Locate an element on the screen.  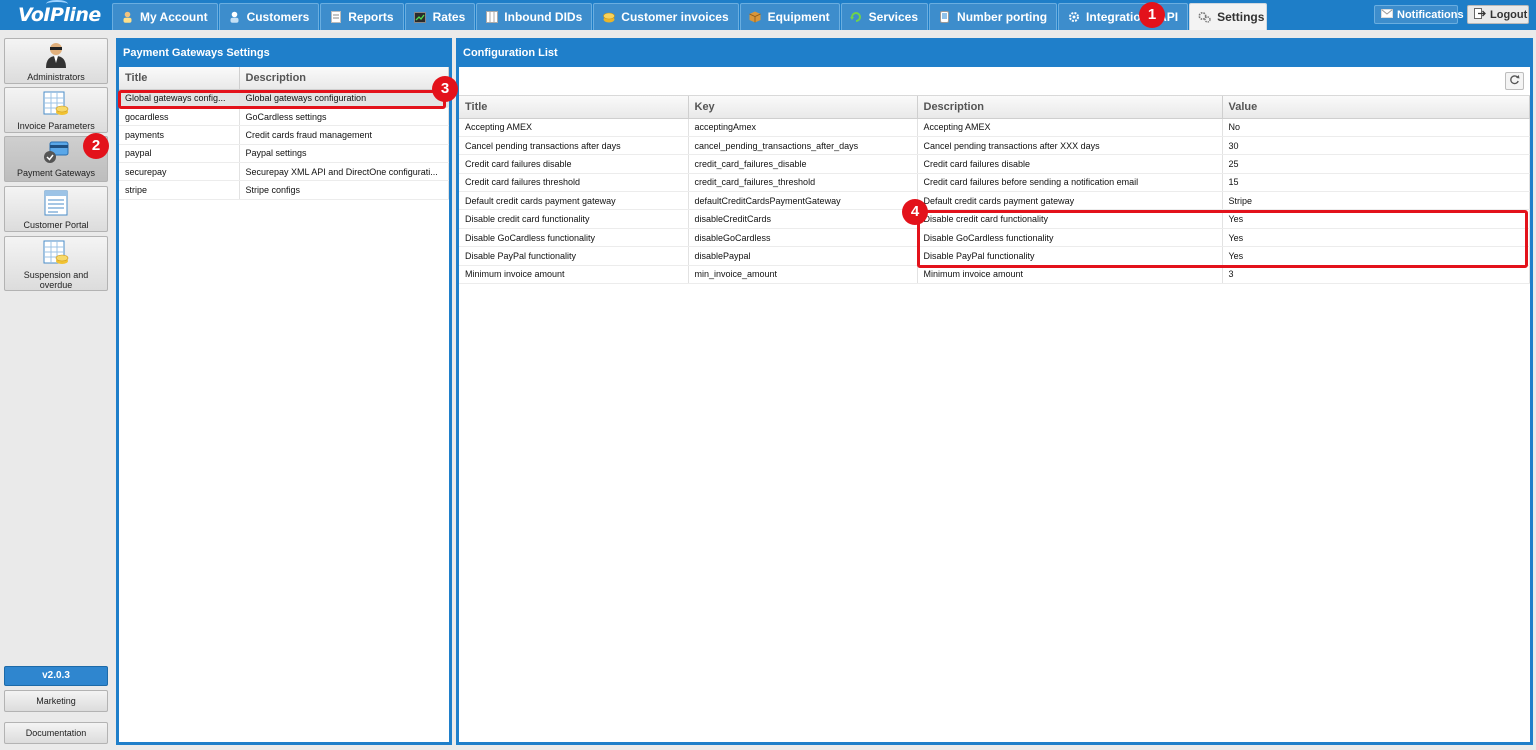
cell-title: Accepting AMEX is located at coordinates (574, 127).